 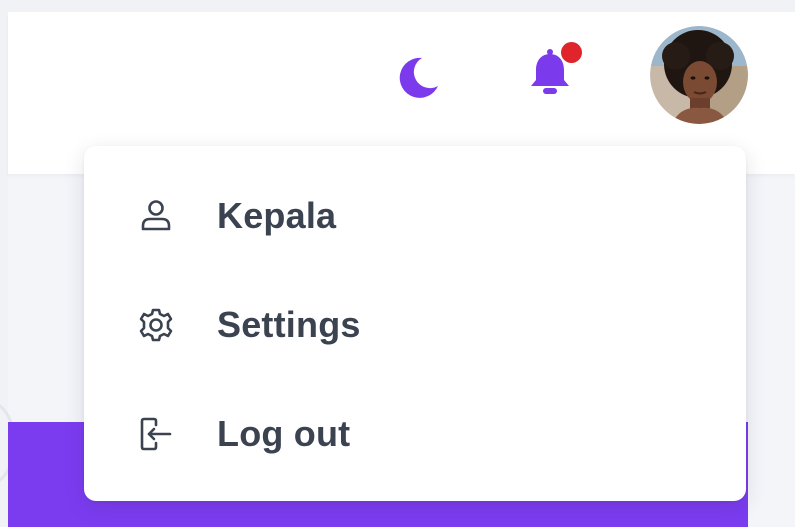 I want to click on logout-icon, so click(x=156, y=434).